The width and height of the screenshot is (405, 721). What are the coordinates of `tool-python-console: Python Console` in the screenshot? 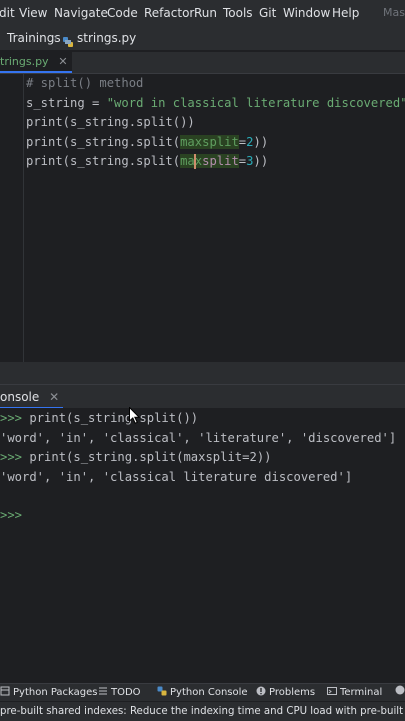 It's located at (202, 693).